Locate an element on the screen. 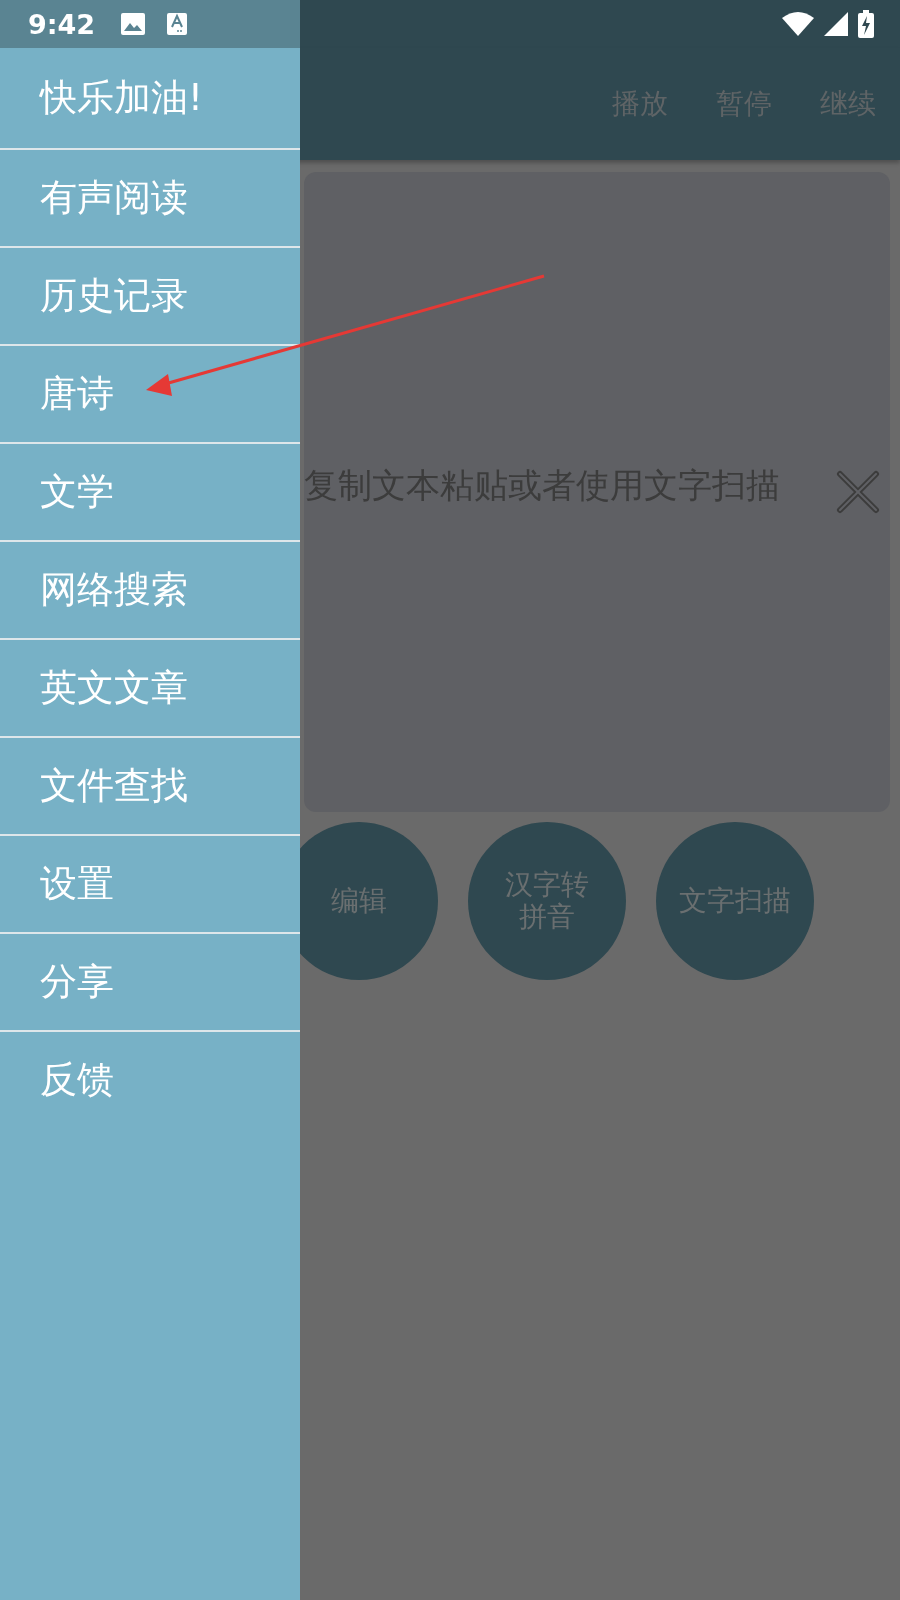  drawer-item: 网络搜索 is located at coordinates (150, 591).